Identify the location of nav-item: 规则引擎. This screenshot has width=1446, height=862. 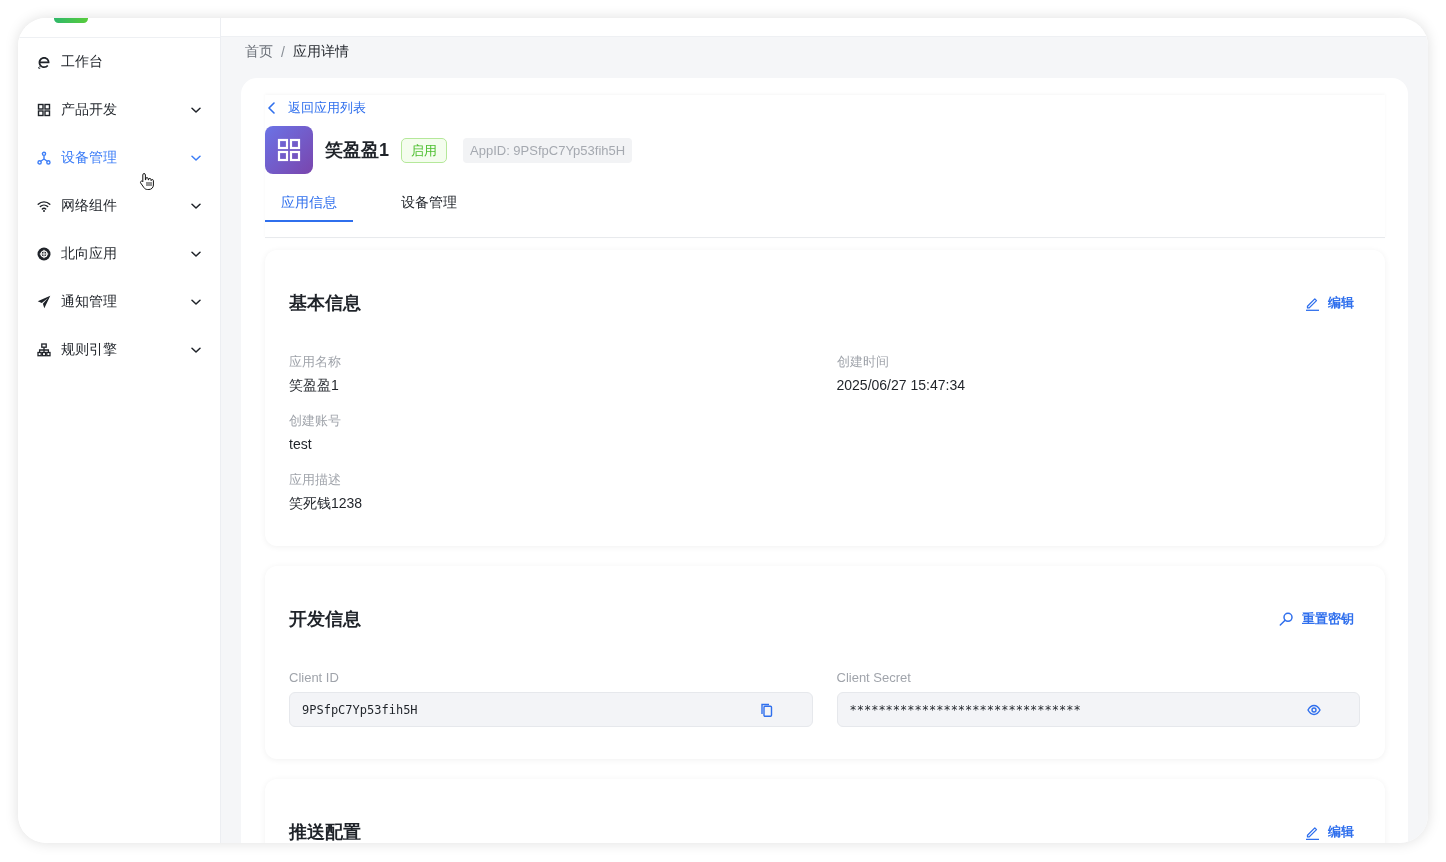
(119, 350).